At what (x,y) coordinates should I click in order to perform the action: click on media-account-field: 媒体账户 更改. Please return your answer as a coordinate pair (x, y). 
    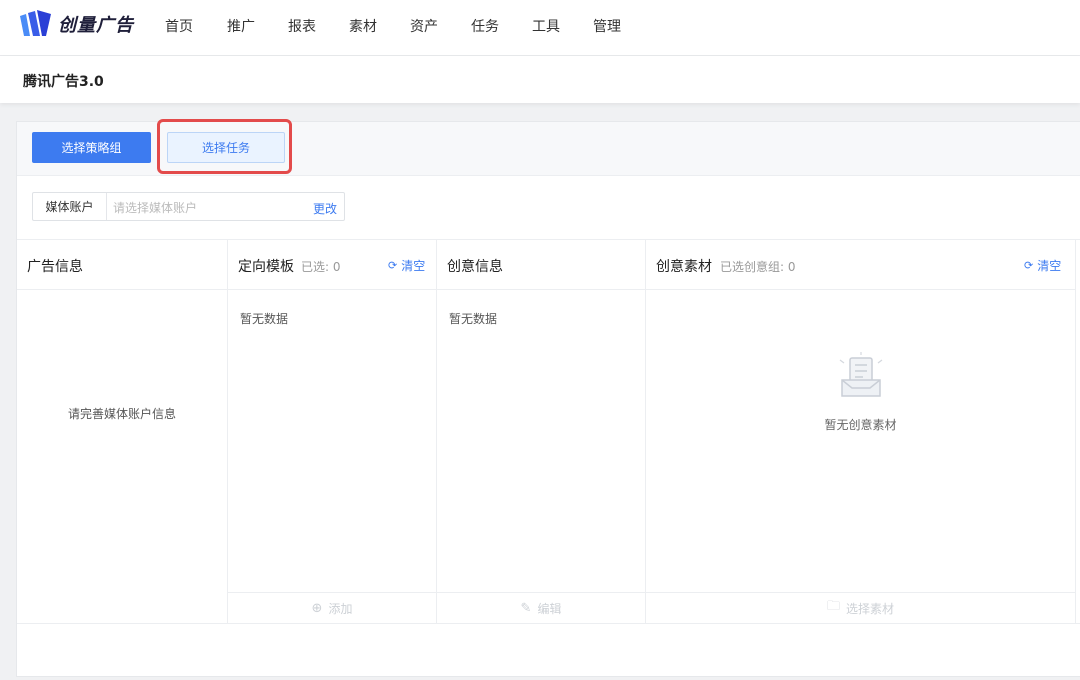
    Looking at the image, I should click on (188, 206).